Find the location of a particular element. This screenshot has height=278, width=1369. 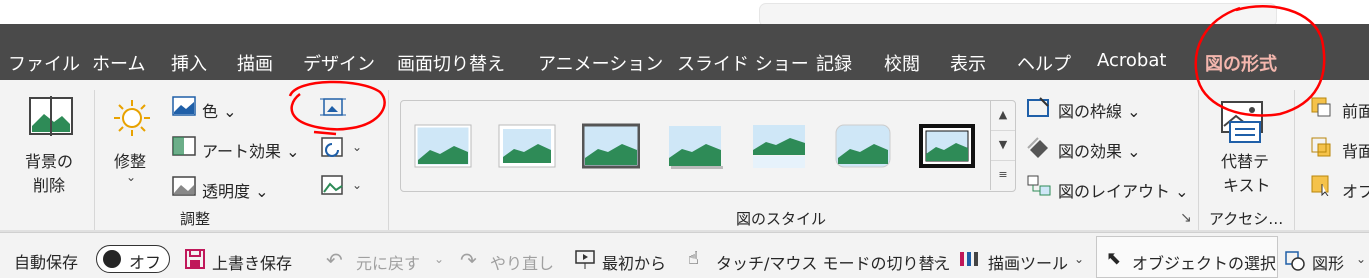

gallery-more-icon: ≡ is located at coordinates (1003, 175).